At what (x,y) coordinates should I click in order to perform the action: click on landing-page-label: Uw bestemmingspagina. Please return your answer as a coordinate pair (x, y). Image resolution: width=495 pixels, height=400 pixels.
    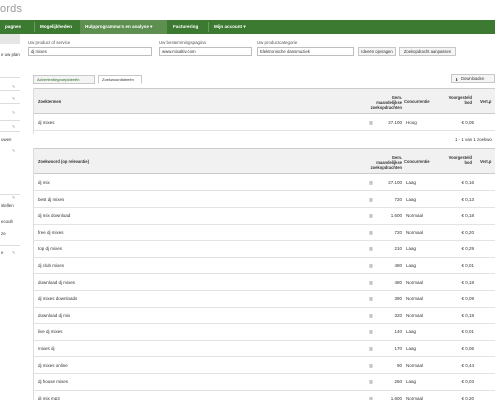
    Looking at the image, I should click on (182, 42).